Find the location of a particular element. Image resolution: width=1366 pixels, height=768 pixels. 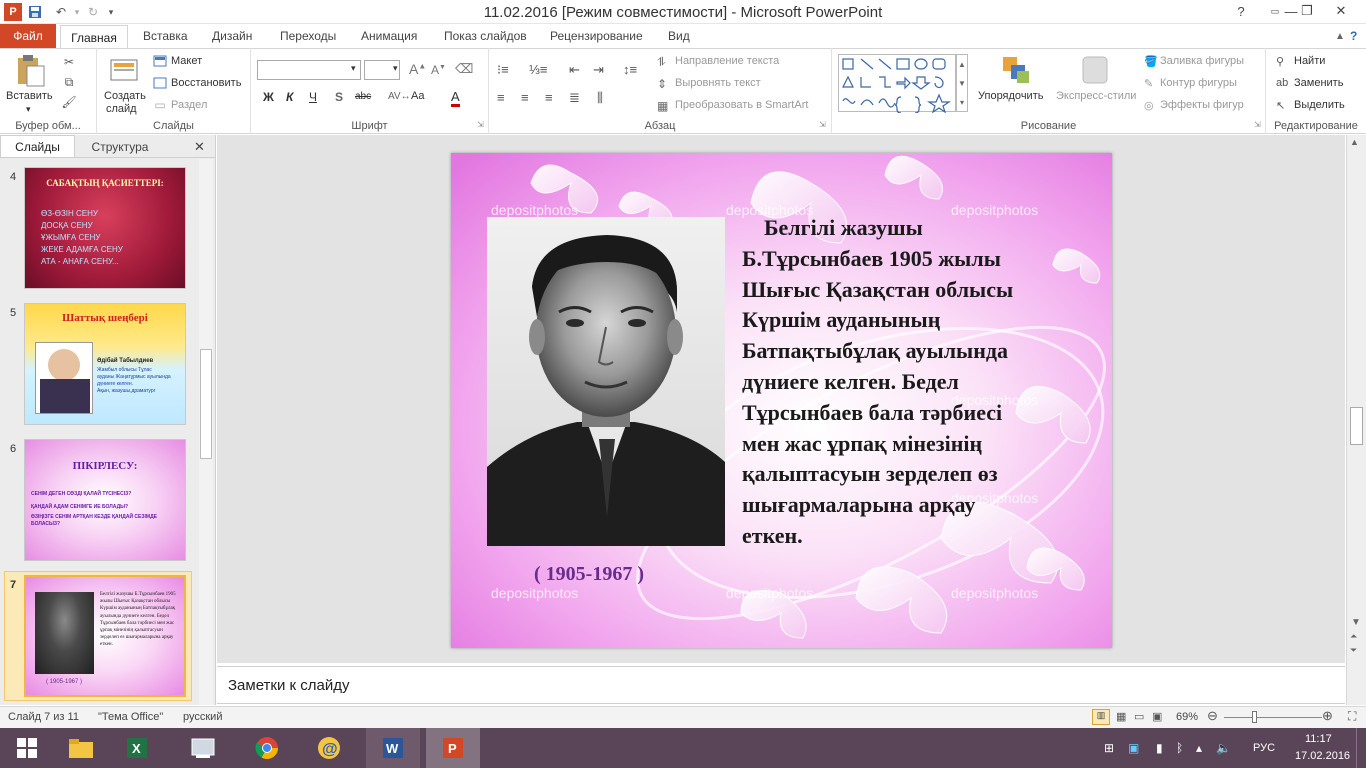

underline-button: Ч is located at coordinates (313, 97).